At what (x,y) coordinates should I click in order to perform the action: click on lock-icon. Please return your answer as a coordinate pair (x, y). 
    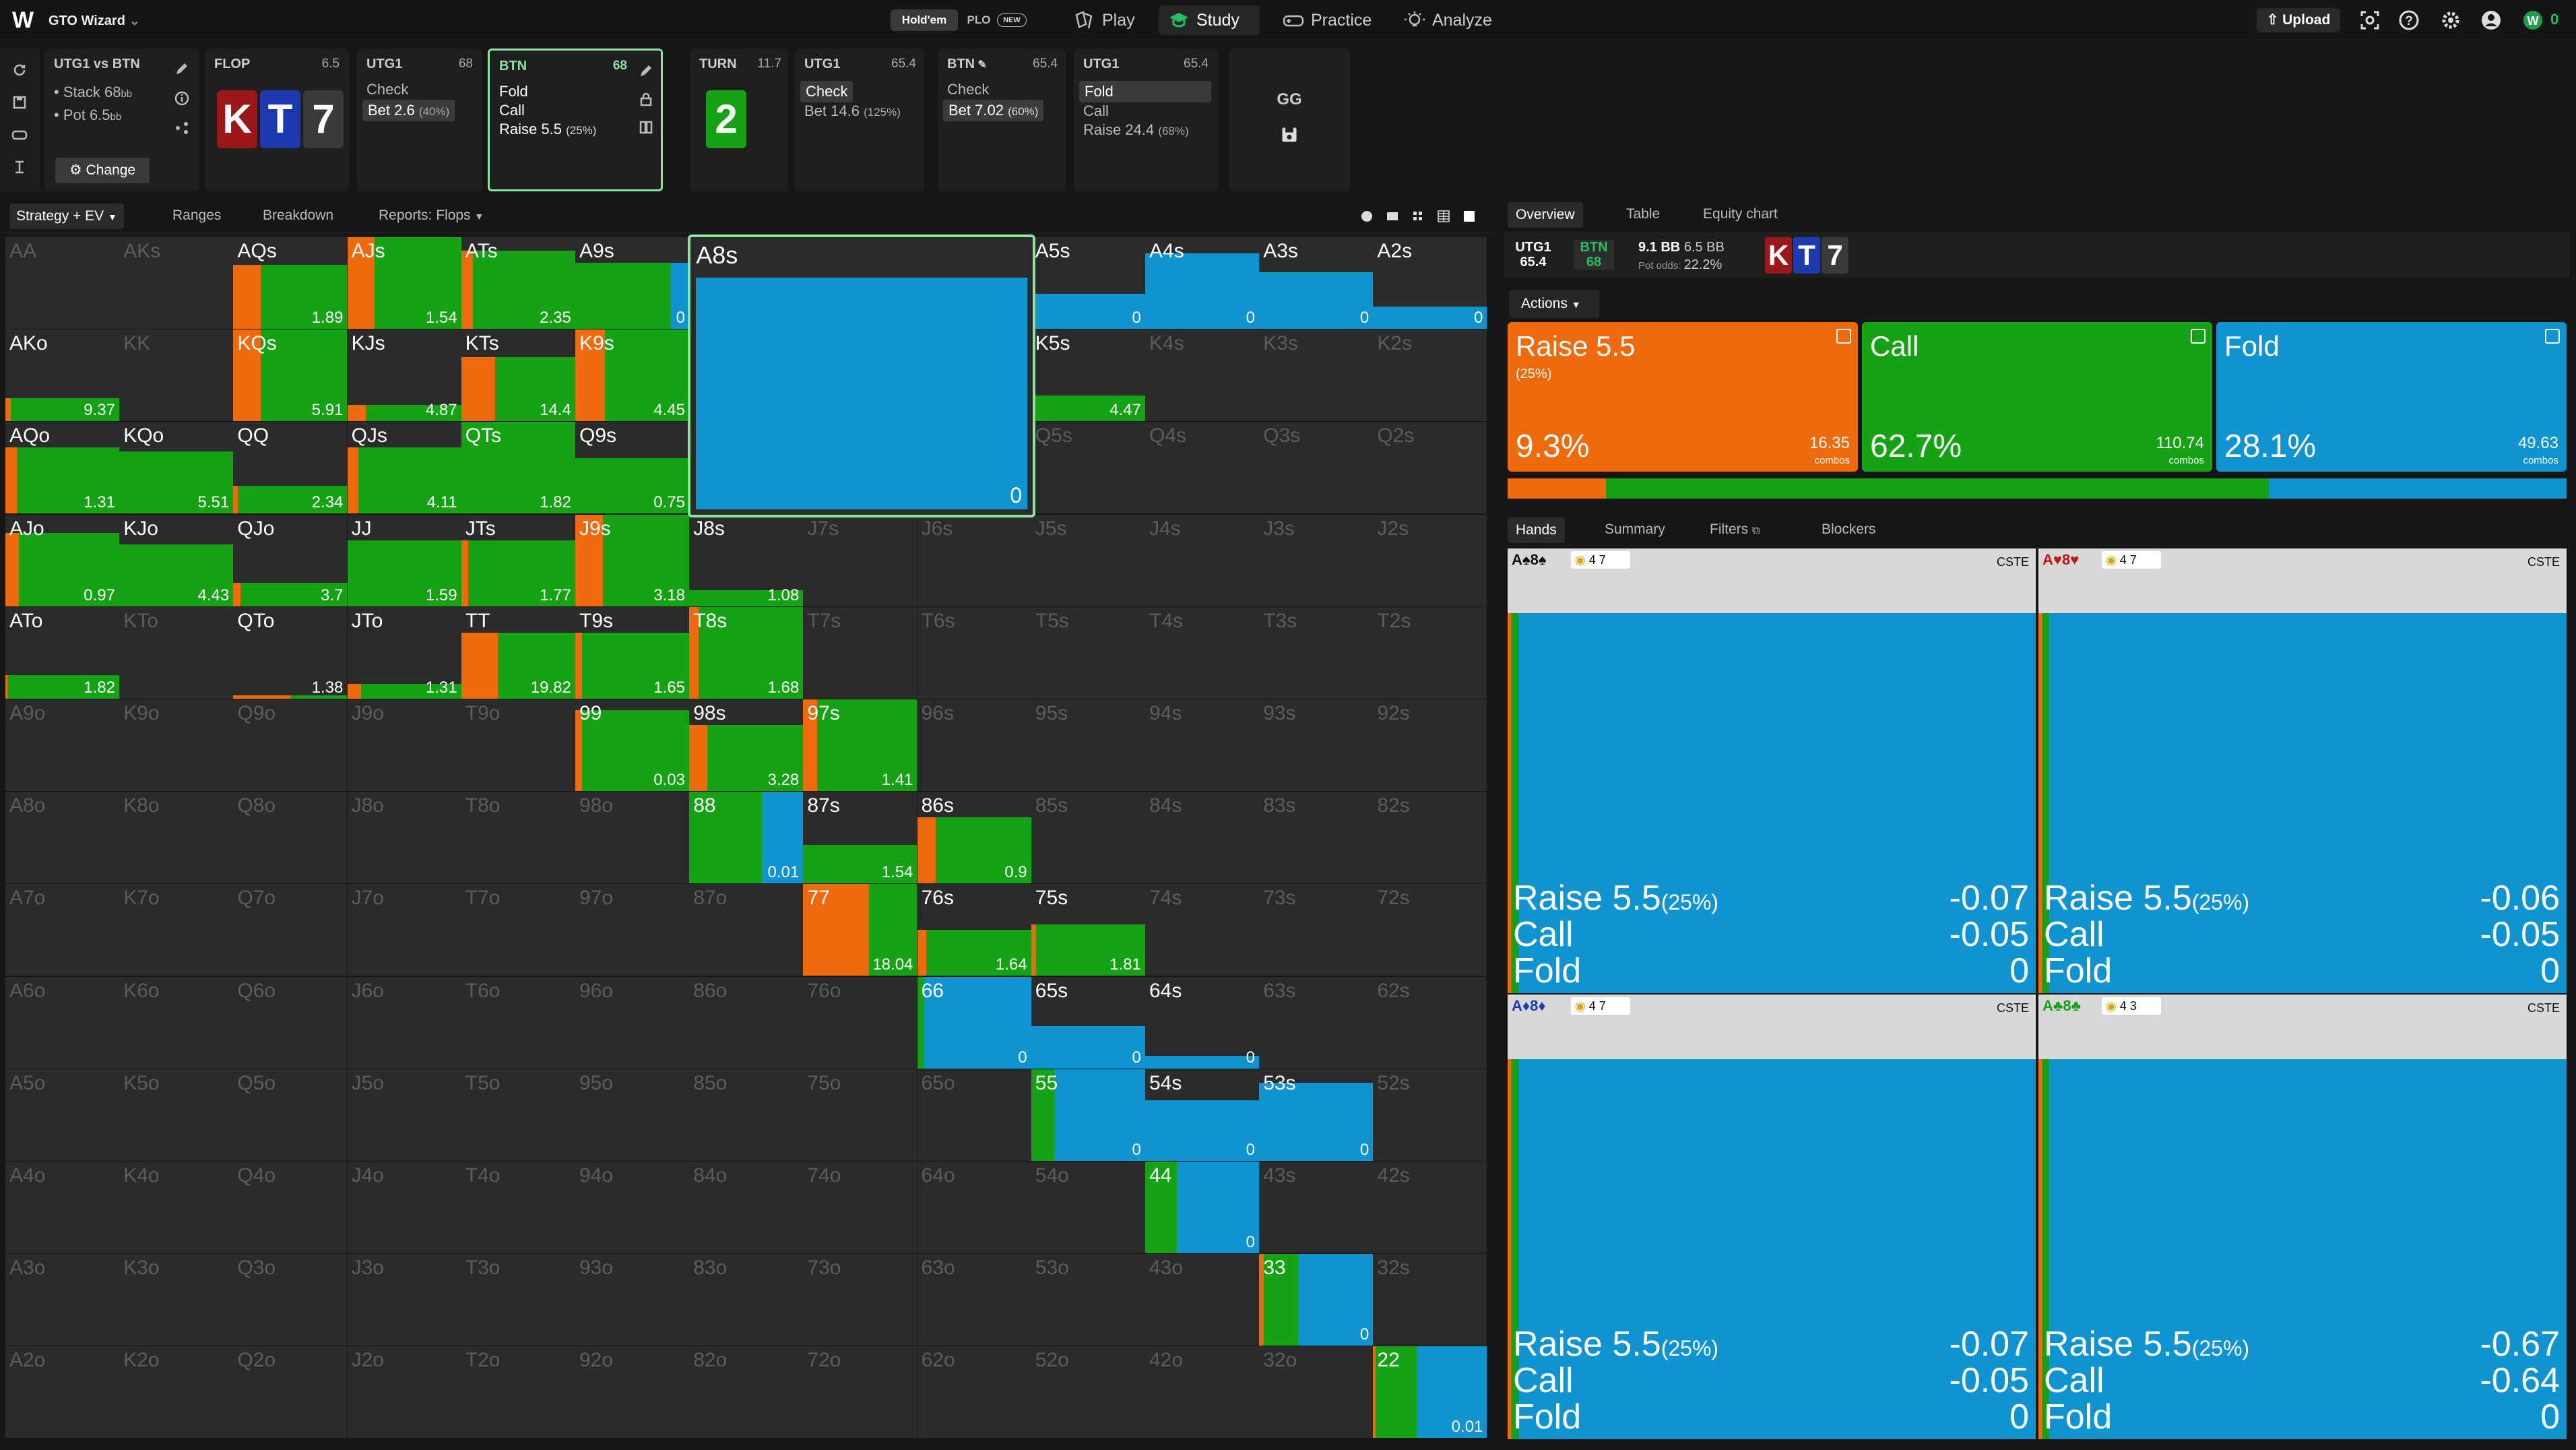
    Looking at the image, I should click on (646, 99).